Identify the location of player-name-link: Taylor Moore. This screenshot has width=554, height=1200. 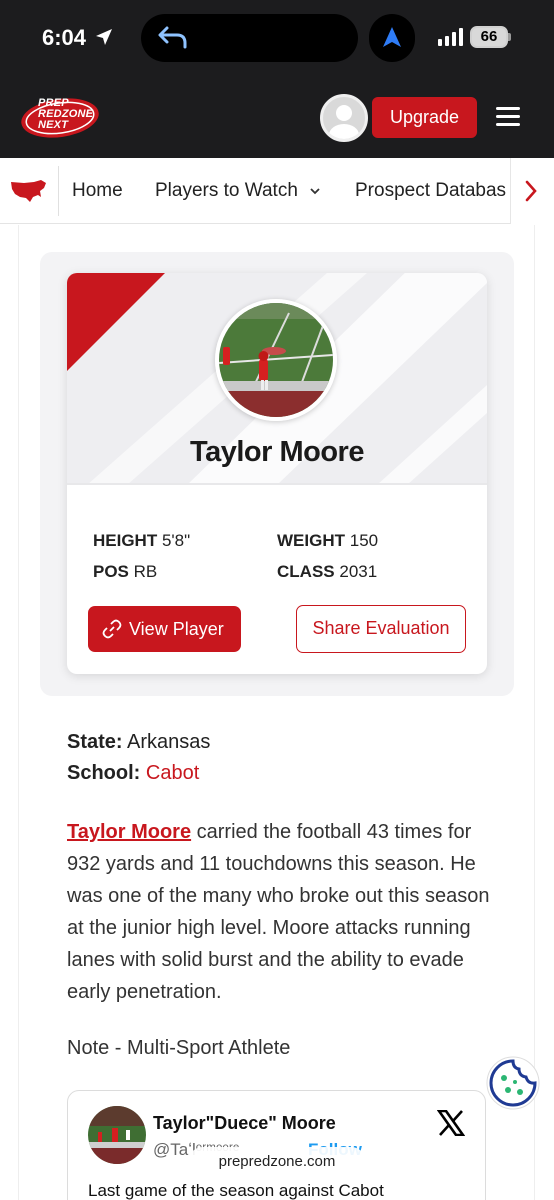
(129, 832).